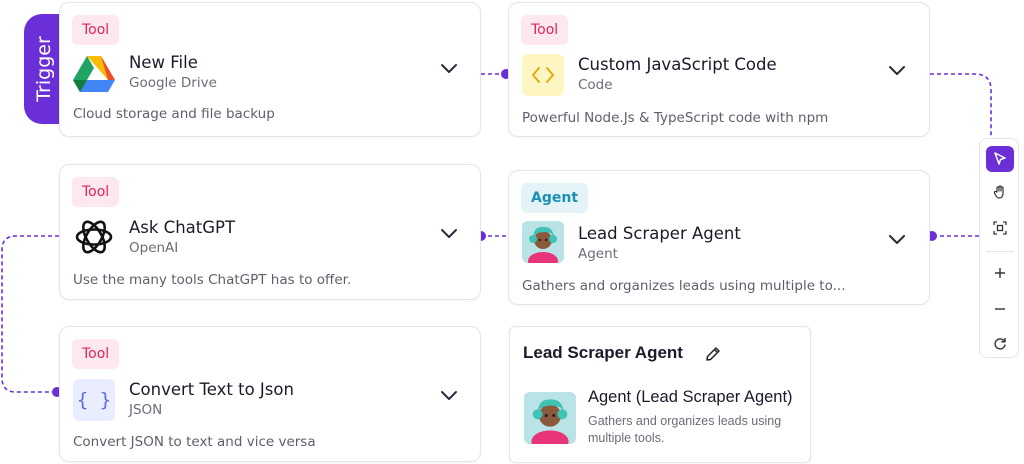  Describe the element at coordinates (1000, 344) in the screenshot. I see `reset-icon` at that location.